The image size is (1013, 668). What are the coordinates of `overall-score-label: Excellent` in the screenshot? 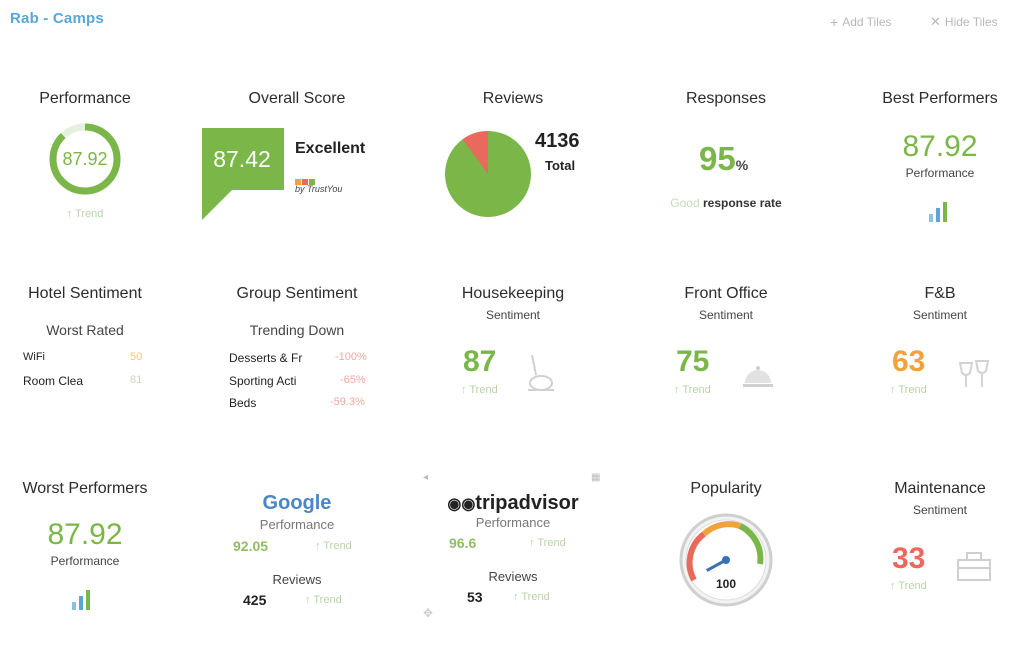 It's located at (330, 148).